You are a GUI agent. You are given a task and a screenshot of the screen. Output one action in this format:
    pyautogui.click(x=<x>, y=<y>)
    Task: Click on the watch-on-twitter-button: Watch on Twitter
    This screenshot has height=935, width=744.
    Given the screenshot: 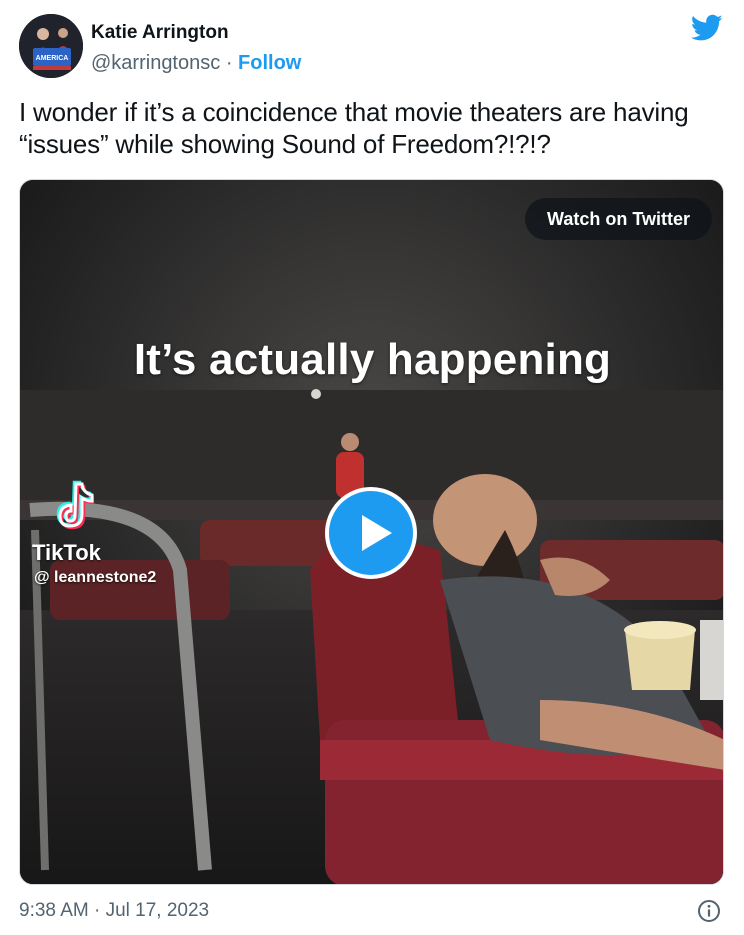 What is the action you would take?
    pyautogui.click(x=618, y=219)
    